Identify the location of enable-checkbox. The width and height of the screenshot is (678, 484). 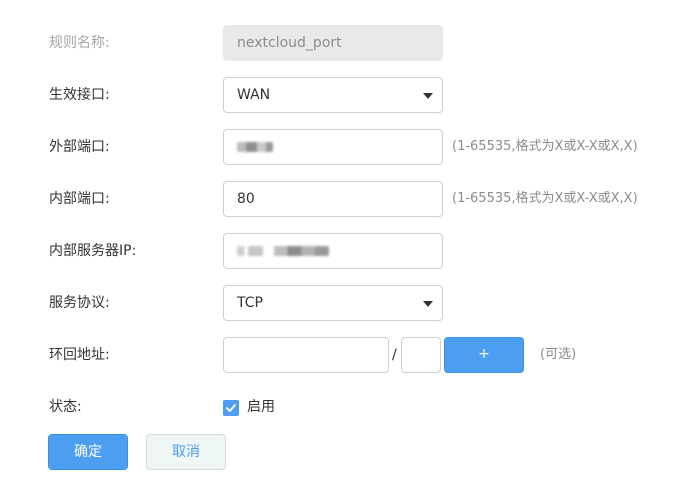
(231, 408).